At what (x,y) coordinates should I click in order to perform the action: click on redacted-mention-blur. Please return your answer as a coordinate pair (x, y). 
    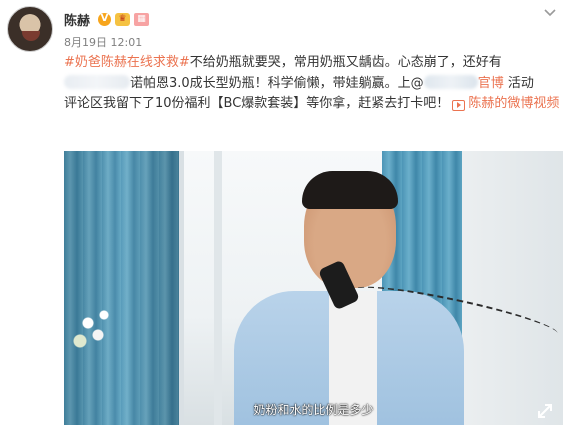
    Looking at the image, I should click on (450, 81).